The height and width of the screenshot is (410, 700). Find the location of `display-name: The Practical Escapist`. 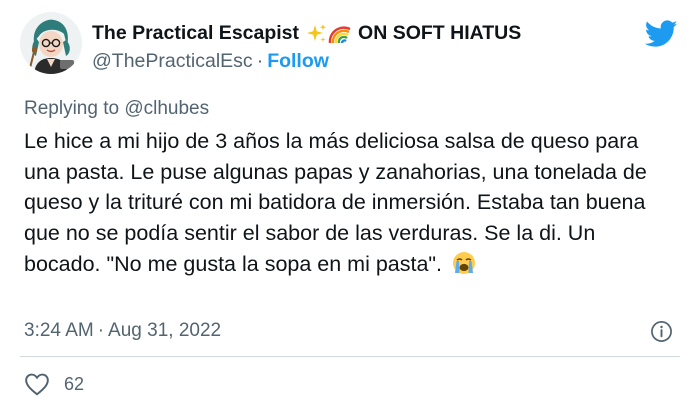

display-name: The Practical Escapist is located at coordinates (195, 33).